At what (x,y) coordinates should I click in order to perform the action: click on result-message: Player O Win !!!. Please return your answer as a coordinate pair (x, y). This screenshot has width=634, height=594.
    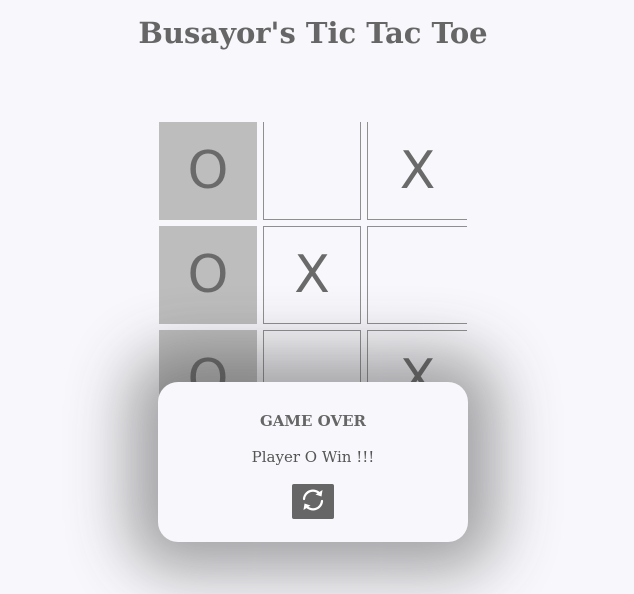
    Looking at the image, I should click on (313, 457).